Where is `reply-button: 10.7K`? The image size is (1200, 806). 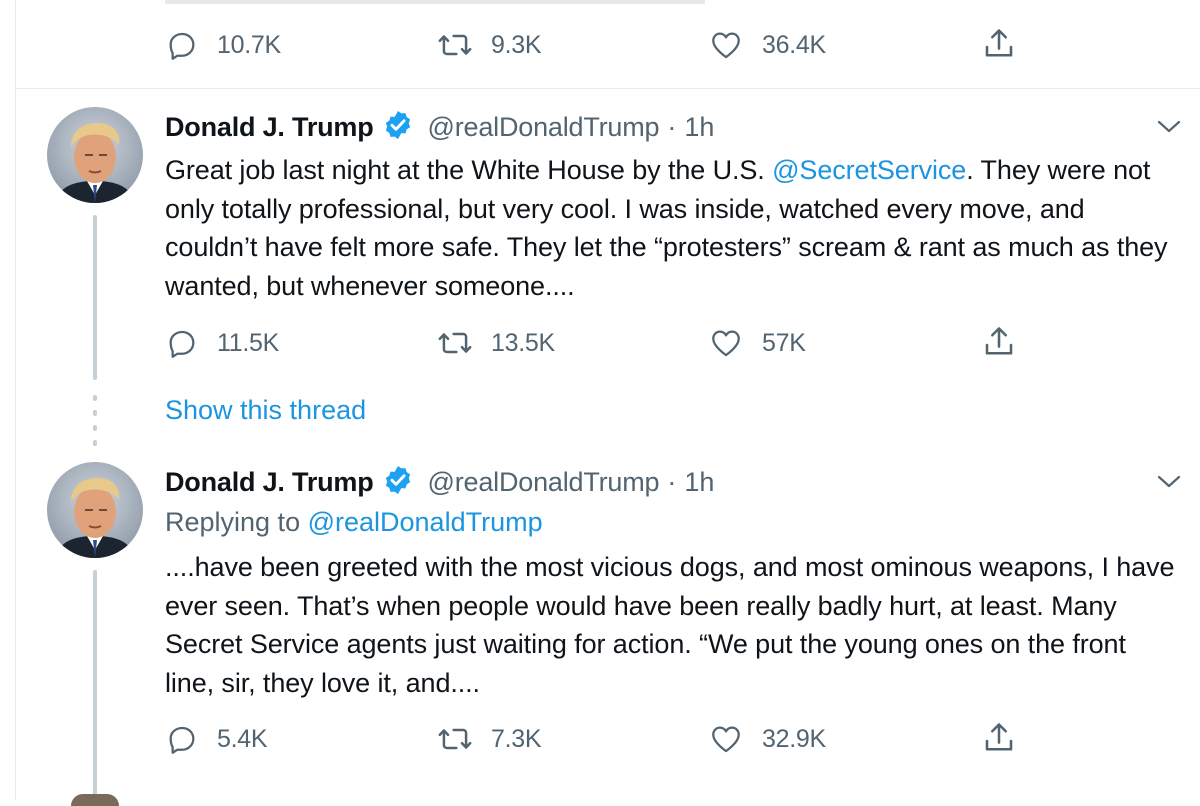
reply-button: 10.7K is located at coordinates (223, 45).